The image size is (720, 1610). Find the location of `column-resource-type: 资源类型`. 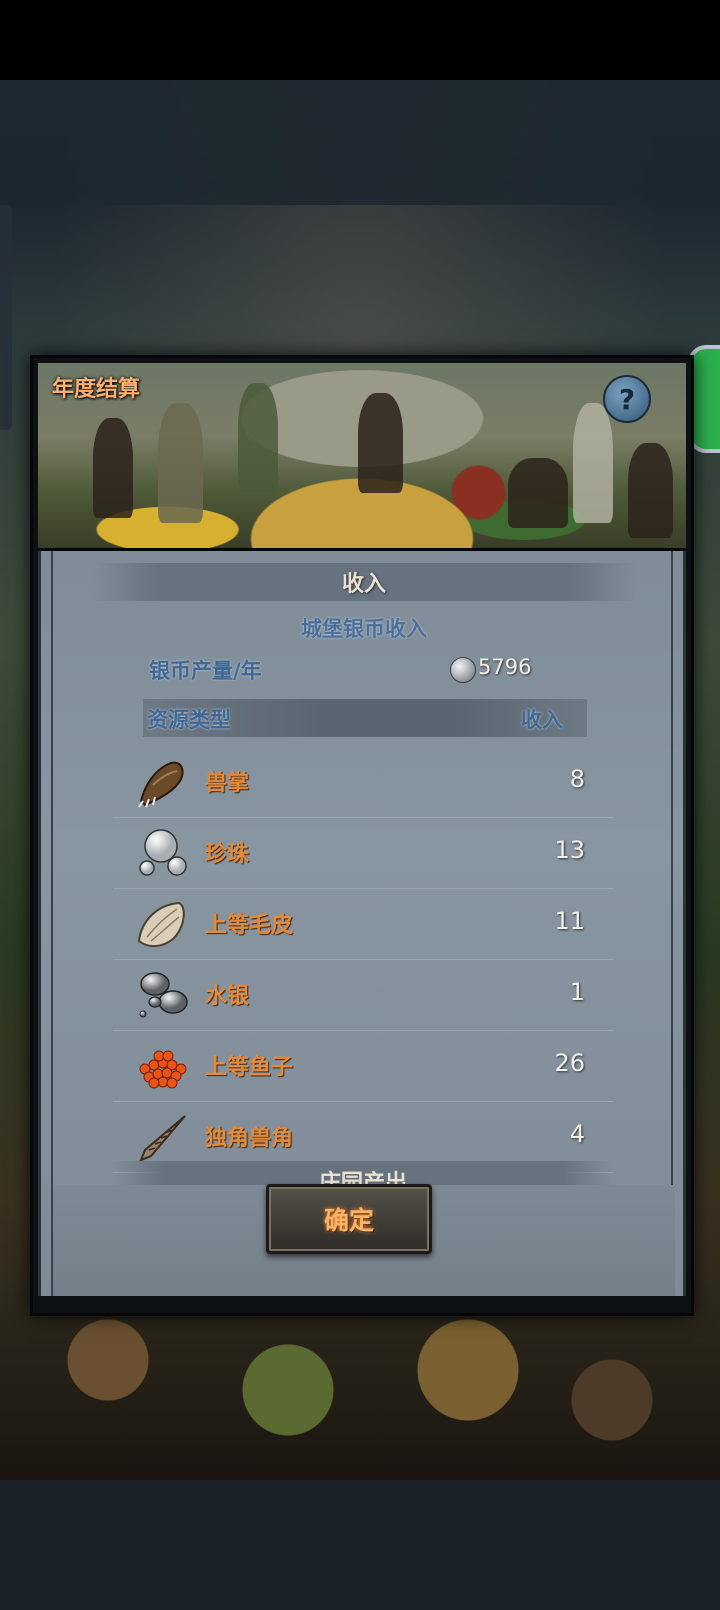

column-resource-type: 资源类型 is located at coordinates (189, 720).